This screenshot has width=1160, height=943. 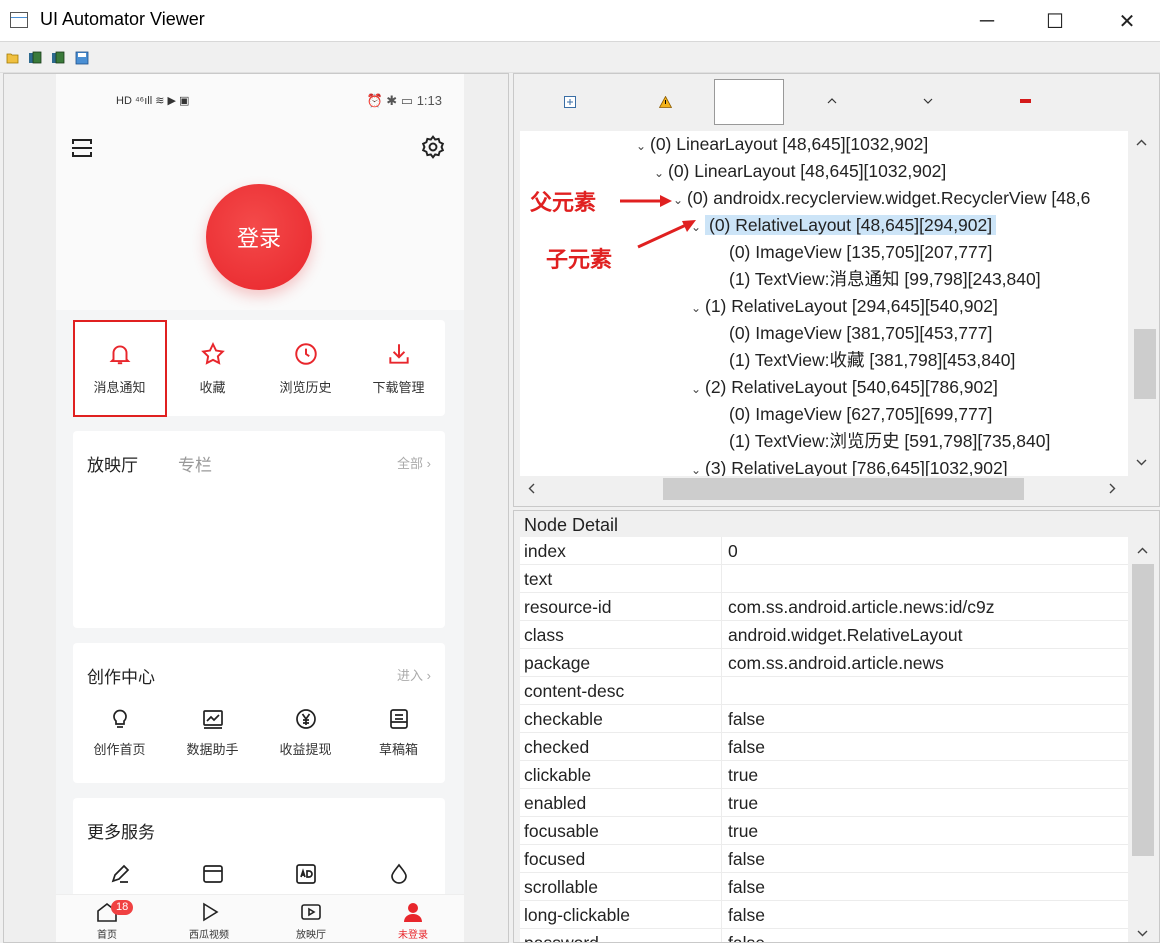 I want to click on detail-row: content-desc, so click(x=824, y=691).